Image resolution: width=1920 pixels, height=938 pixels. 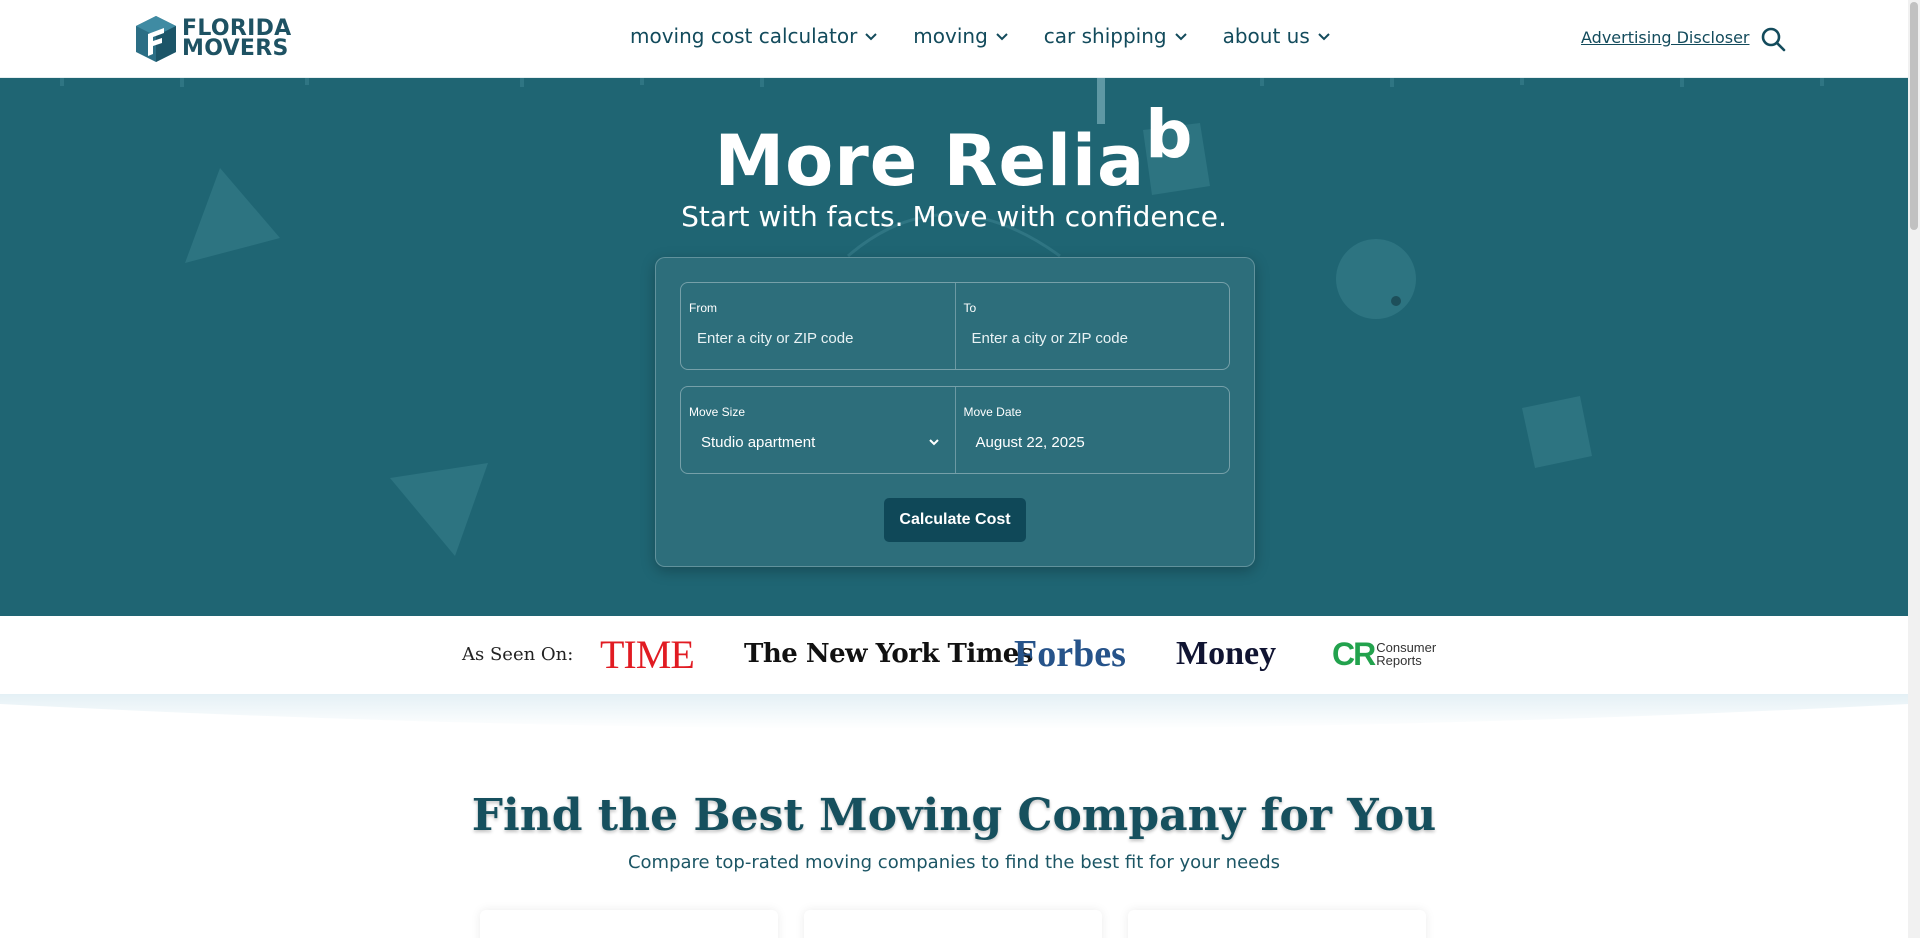 I want to click on from-field: From, so click(x=818, y=326).